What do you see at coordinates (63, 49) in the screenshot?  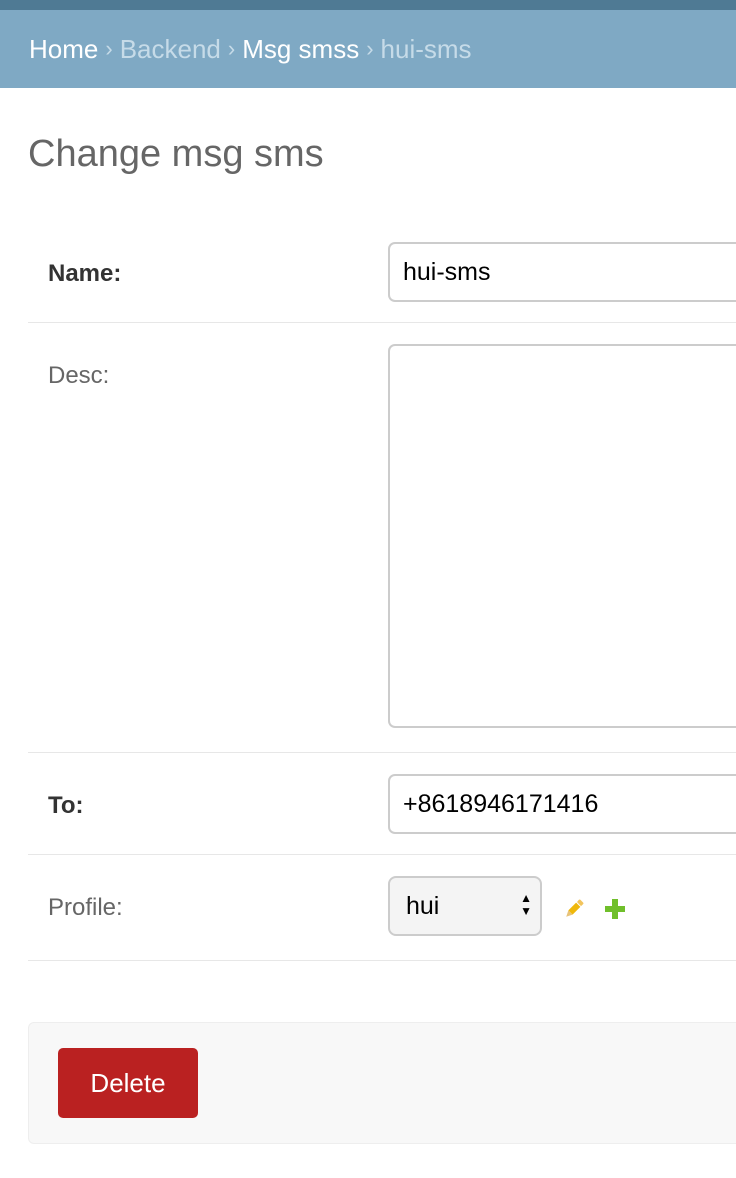 I see `breadcrumb-home-link: Home` at bounding box center [63, 49].